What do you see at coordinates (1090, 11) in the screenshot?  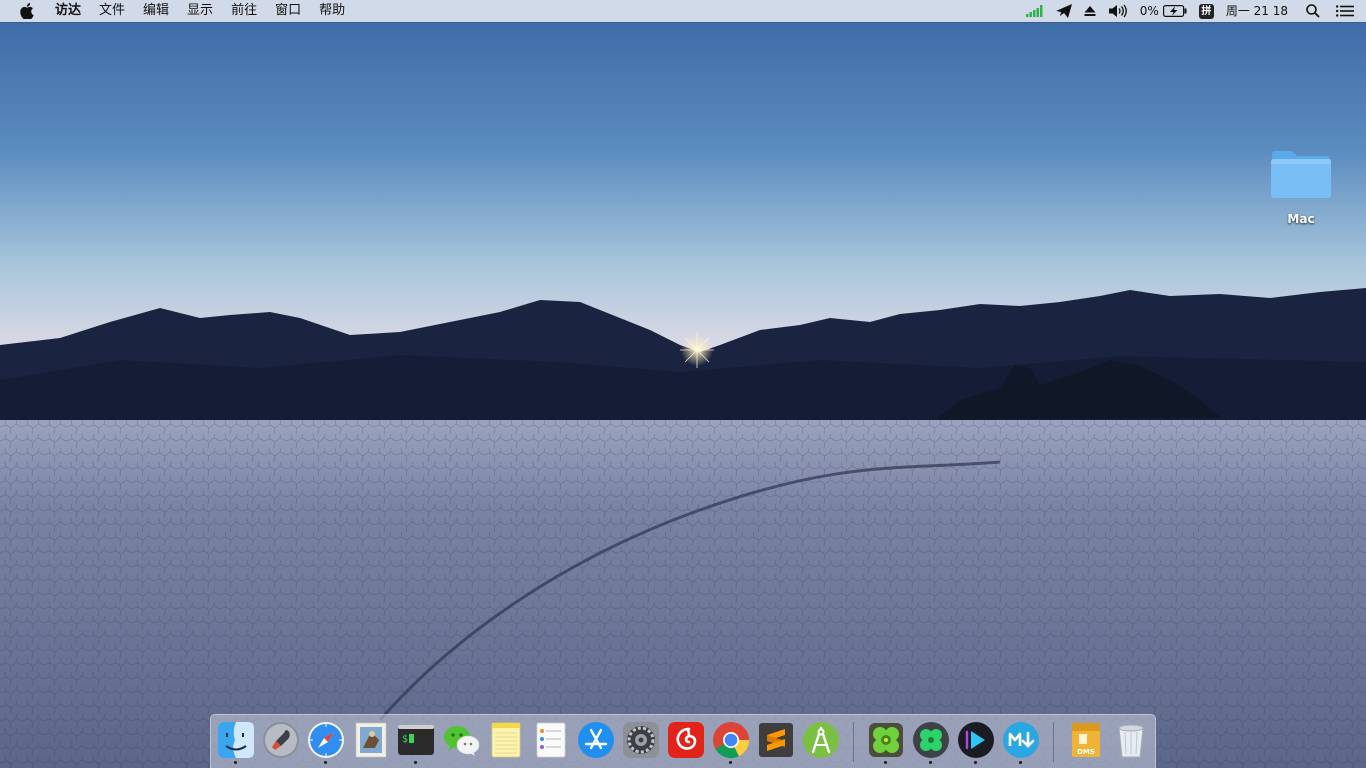 I see `eject-icon` at bounding box center [1090, 11].